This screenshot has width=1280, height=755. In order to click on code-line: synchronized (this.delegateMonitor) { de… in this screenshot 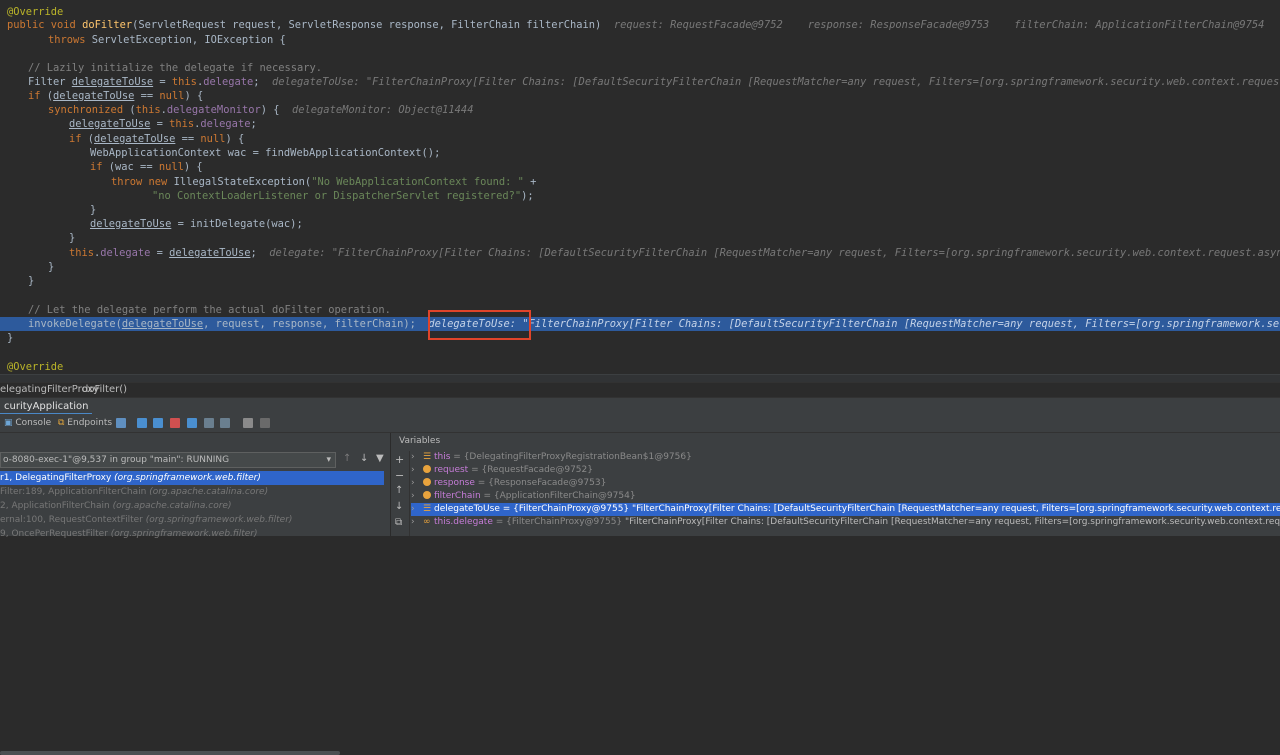, I will do `click(261, 110)`.